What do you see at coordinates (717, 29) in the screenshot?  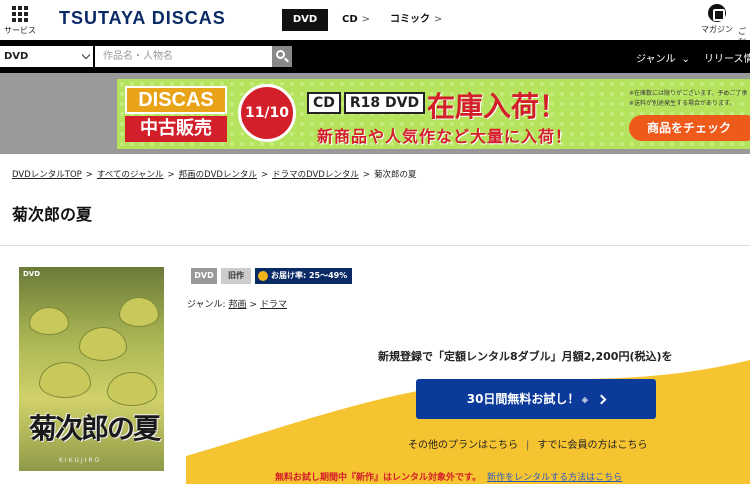 I see `magazine-label: マガジン` at bounding box center [717, 29].